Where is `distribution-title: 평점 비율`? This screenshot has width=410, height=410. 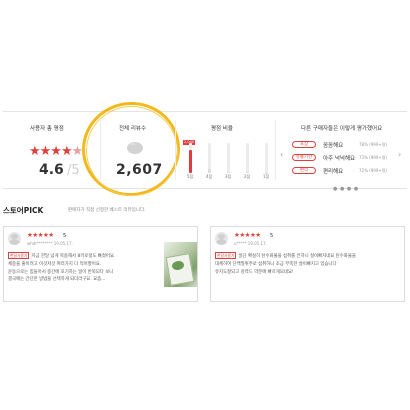 distribution-title: 평점 비율 is located at coordinates (222, 129).